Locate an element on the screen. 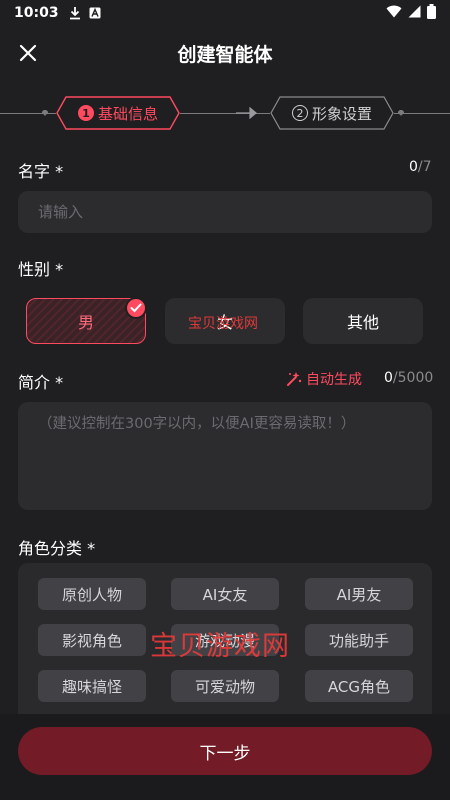  intro-max: /5000 is located at coordinates (413, 378).